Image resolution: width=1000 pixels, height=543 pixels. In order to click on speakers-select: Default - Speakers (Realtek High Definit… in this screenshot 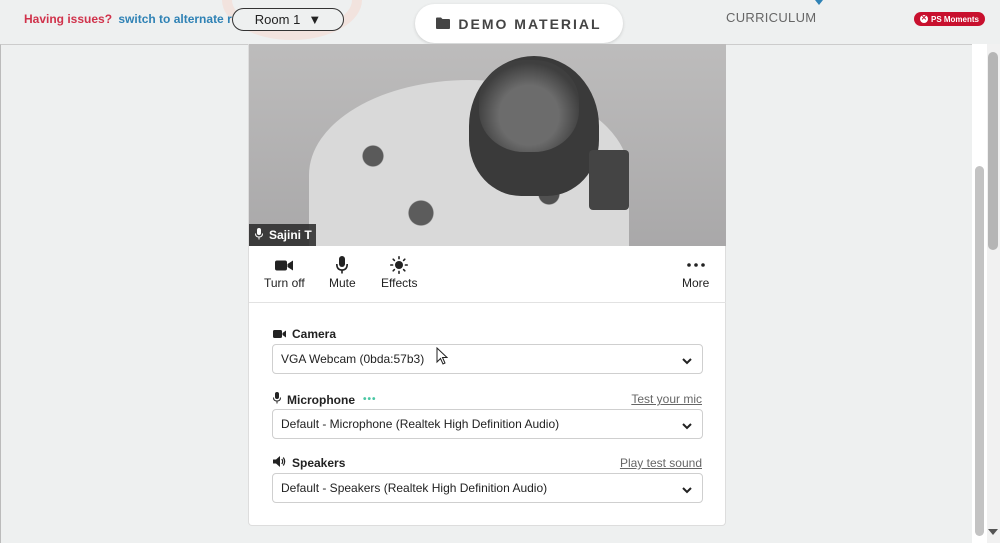, I will do `click(487, 488)`.